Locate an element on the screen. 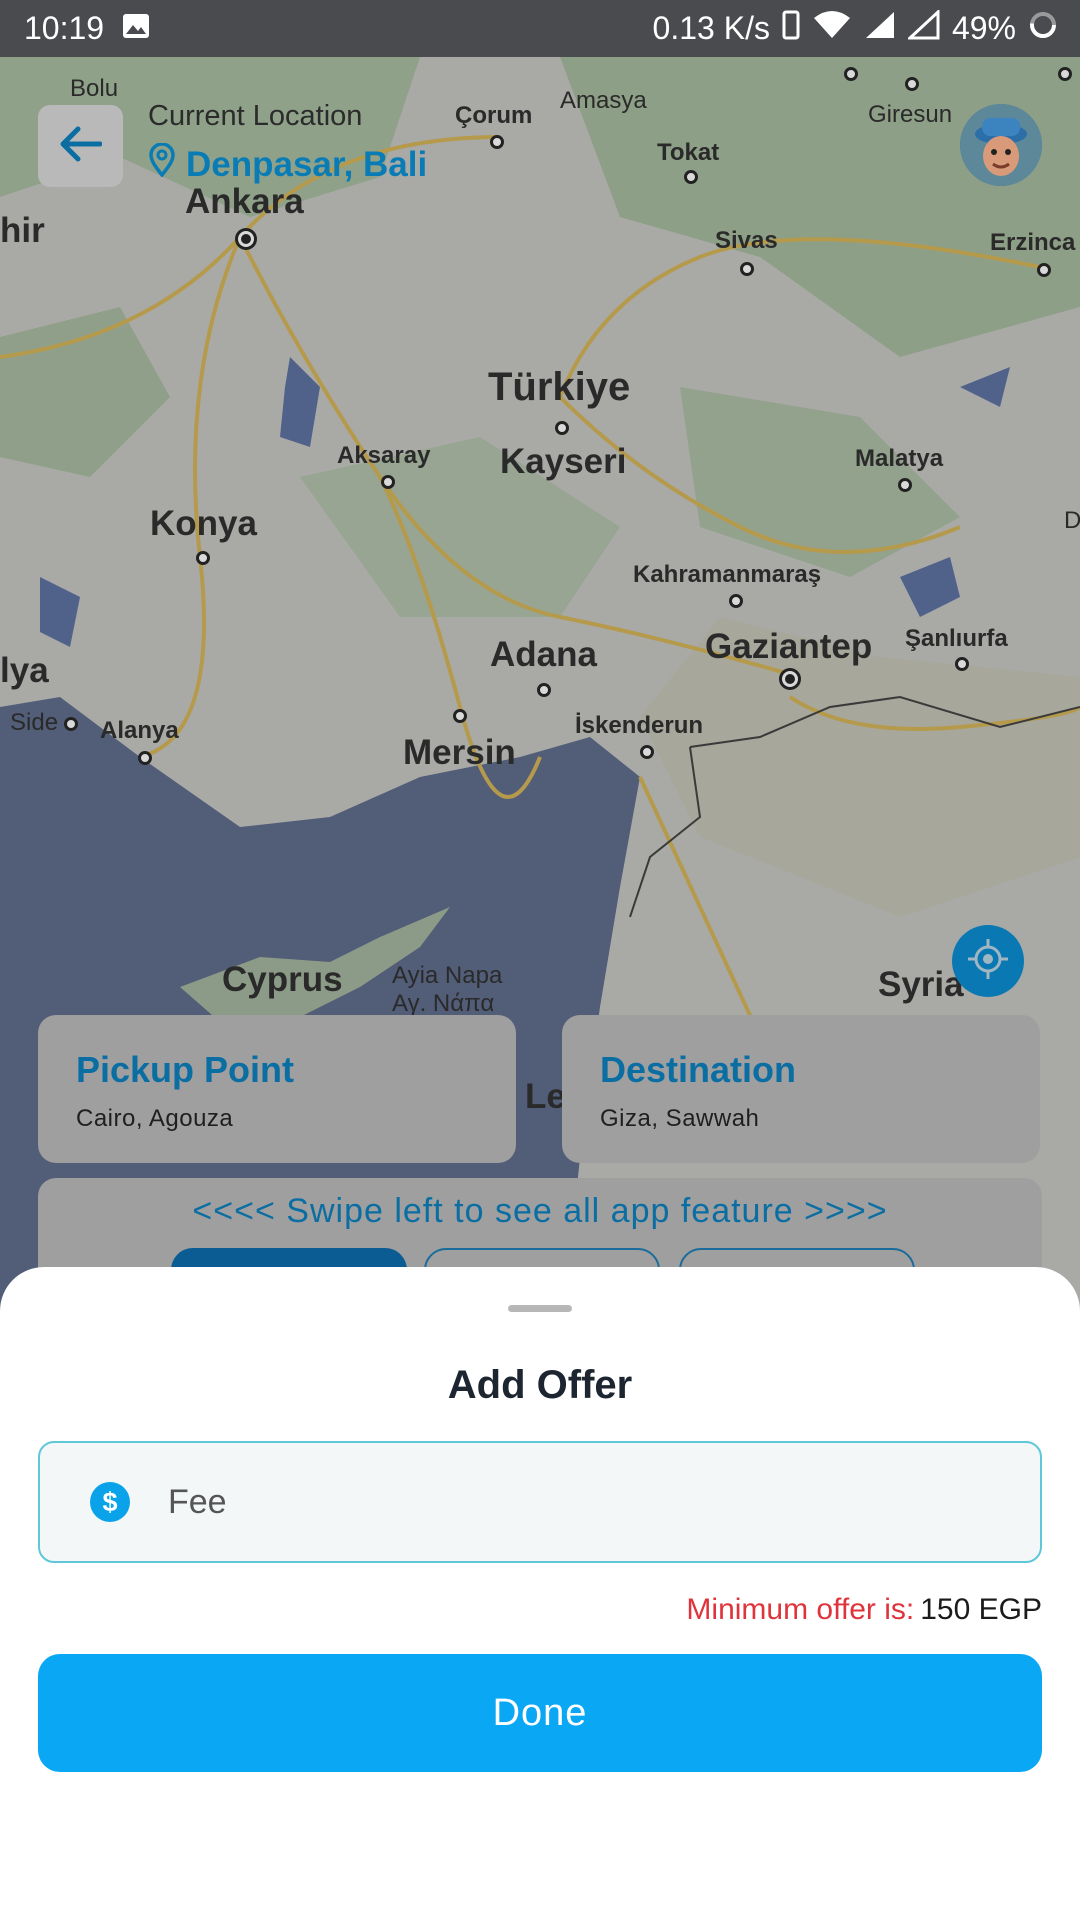  arrow-left-icon is located at coordinates (81, 146).